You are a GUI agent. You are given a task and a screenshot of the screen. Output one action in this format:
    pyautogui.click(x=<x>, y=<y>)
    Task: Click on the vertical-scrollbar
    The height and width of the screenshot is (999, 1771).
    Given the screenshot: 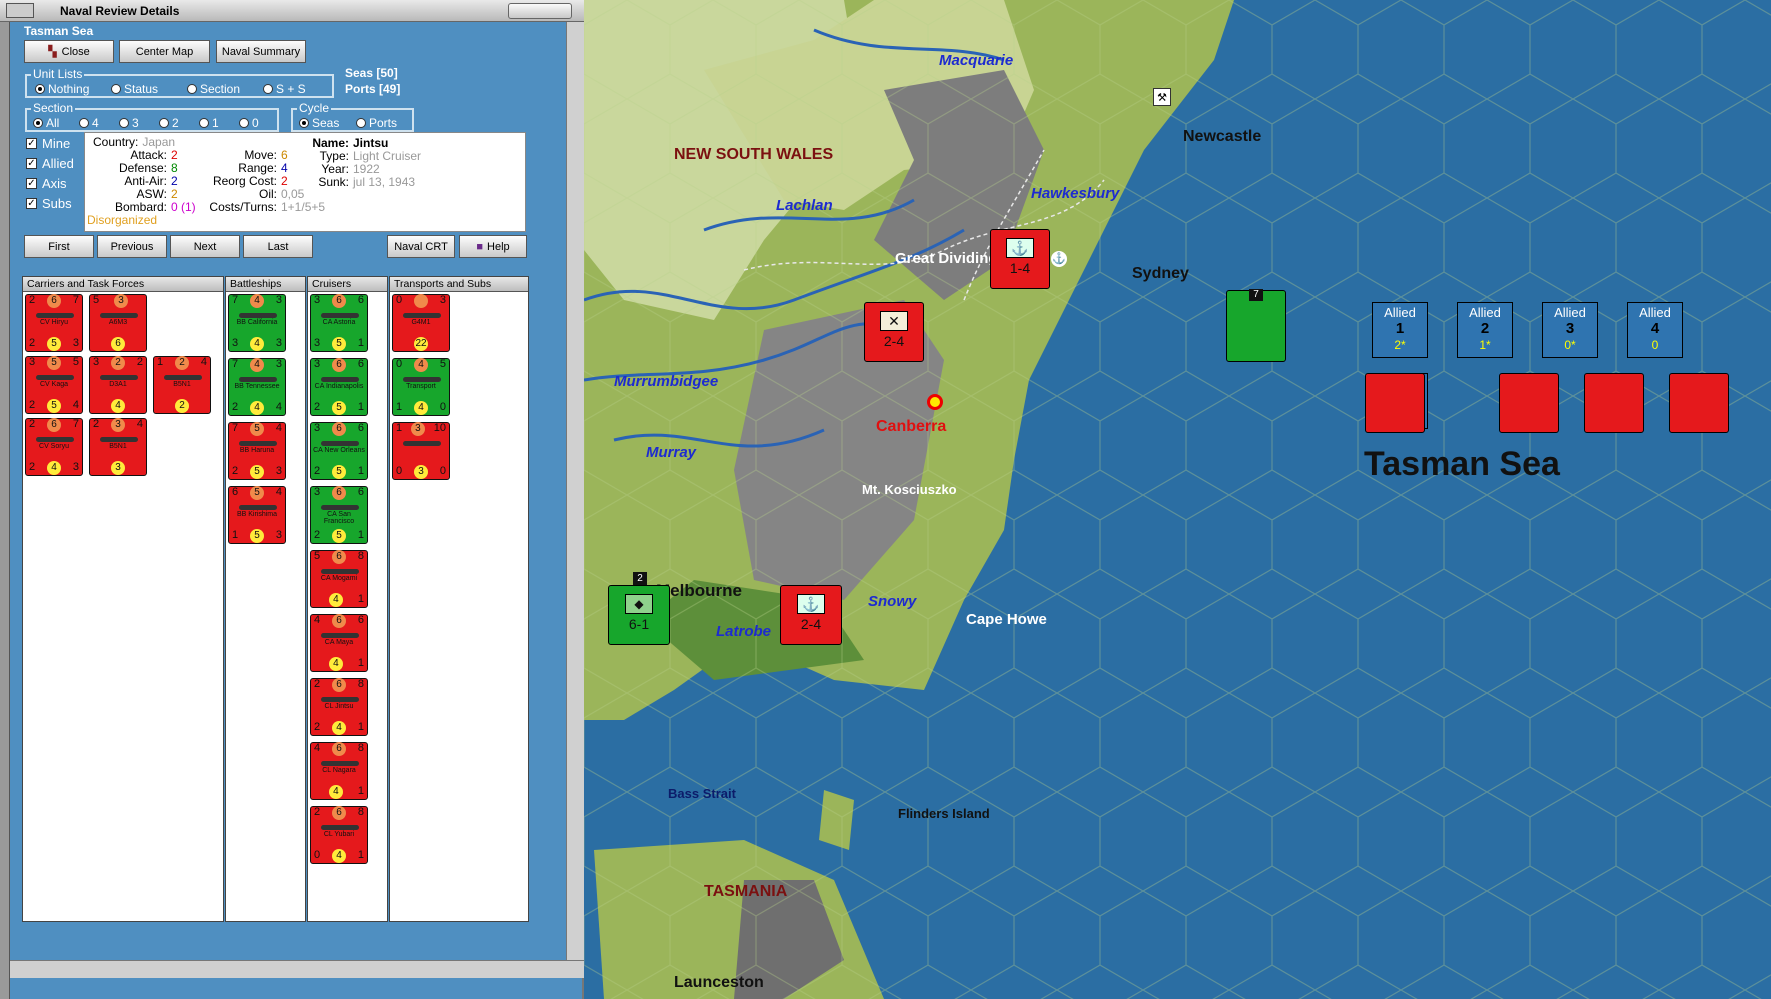 What is the action you would take?
    pyautogui.click(x=575, y=492)
    